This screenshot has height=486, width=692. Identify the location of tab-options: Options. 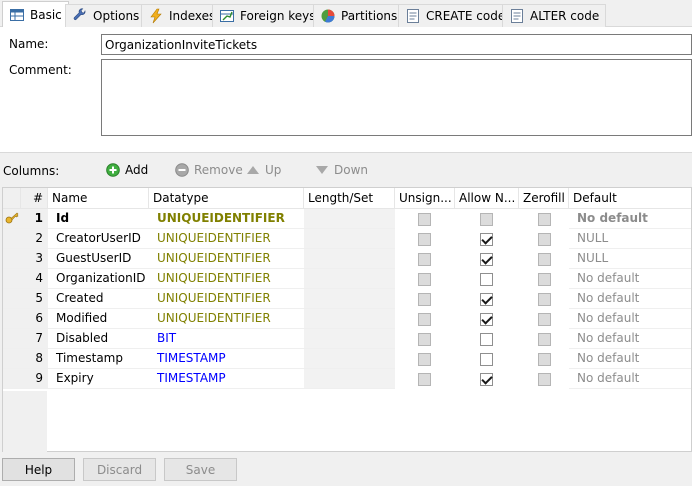
(106, 15).